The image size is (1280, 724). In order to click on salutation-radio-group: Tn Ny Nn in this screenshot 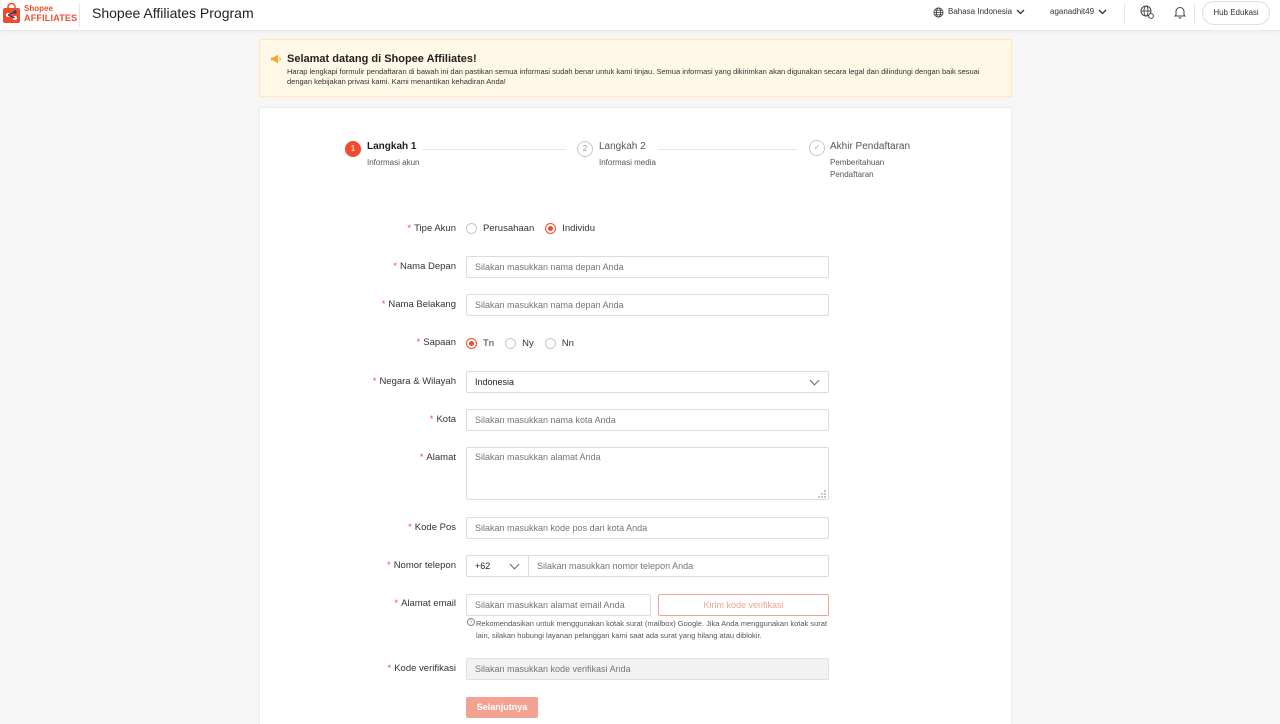, I will do `click(525, 343)`.